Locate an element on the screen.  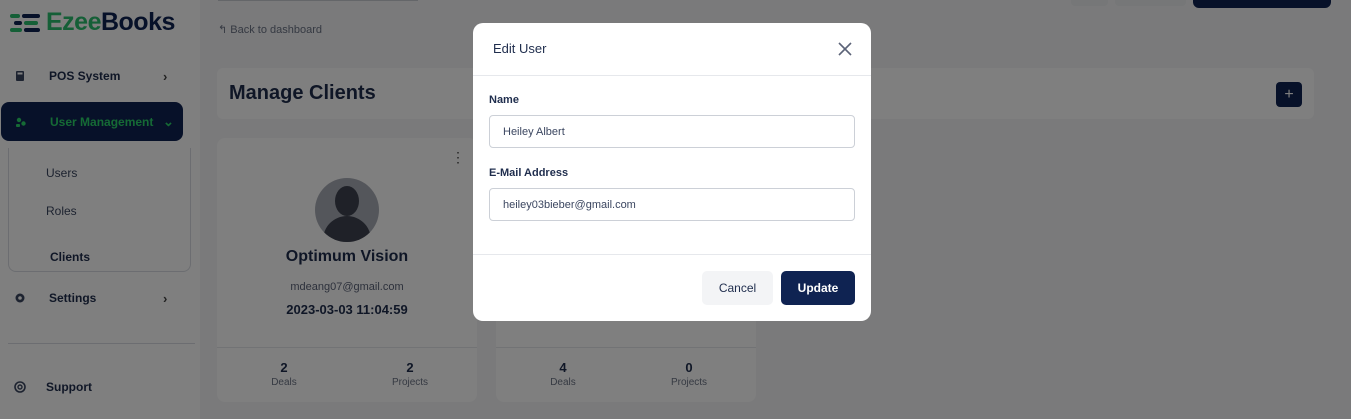
email-label: E-Mail Address is located at coordinates (529, 173).